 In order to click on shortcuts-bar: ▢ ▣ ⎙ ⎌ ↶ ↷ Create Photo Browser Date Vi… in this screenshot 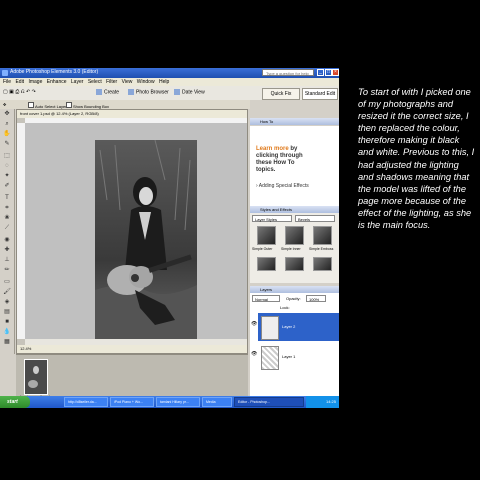, I will do `click(169, 93)`.